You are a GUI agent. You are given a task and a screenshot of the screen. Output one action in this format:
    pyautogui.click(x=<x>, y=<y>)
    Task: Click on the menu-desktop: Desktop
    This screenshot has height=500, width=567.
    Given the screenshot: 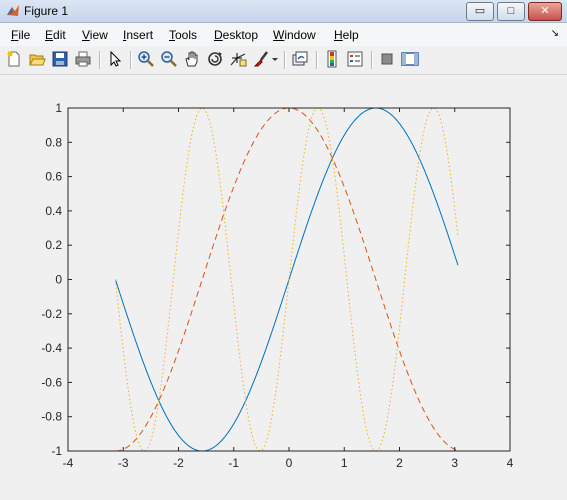 What is the action you would take?
    pyautogui.click(x=236, y=35)
    